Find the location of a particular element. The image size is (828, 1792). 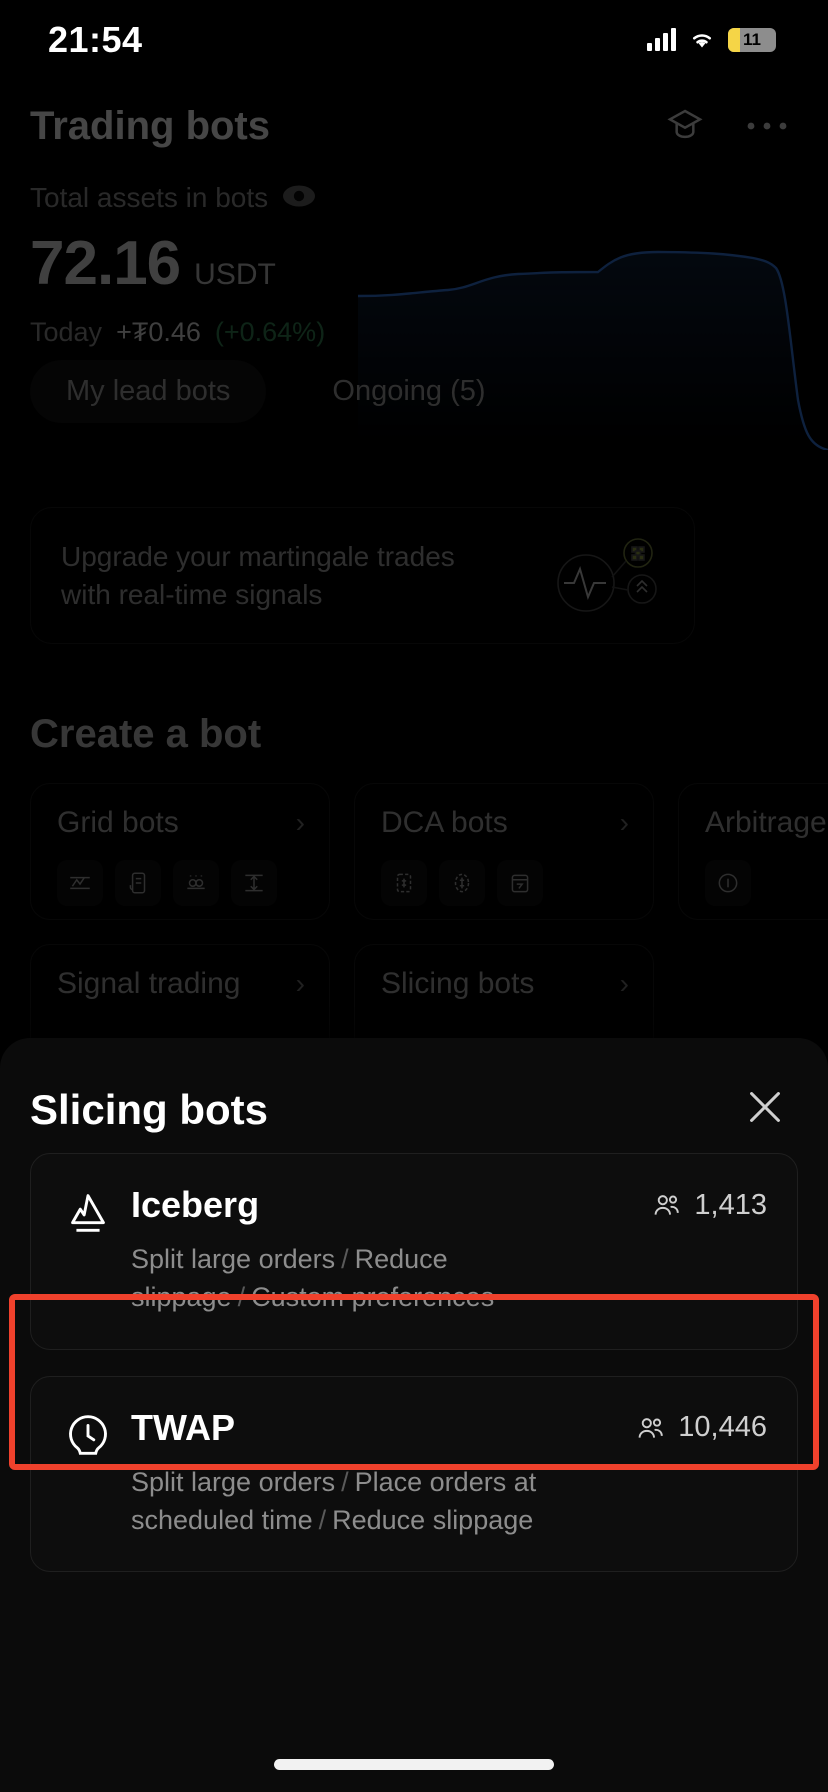

battery-level-label: 11 is located at coordinates (752, 39).